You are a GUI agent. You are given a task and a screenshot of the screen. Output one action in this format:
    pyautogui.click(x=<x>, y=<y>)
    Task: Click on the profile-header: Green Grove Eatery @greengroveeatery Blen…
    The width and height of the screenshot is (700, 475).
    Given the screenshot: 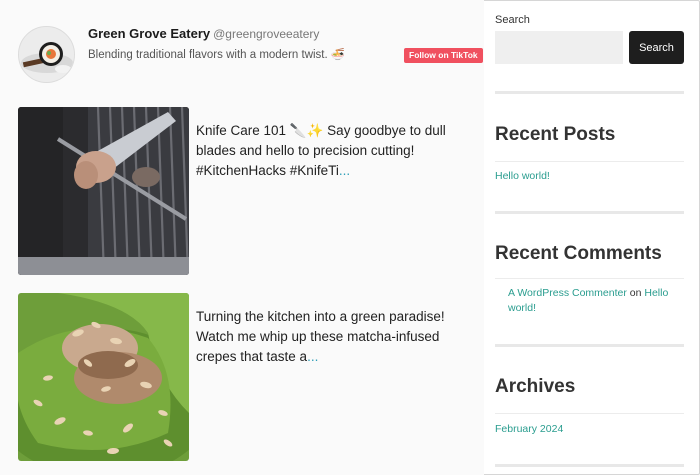 What is the action you would take?
    pyautogui.click(x=250, y=56)
    